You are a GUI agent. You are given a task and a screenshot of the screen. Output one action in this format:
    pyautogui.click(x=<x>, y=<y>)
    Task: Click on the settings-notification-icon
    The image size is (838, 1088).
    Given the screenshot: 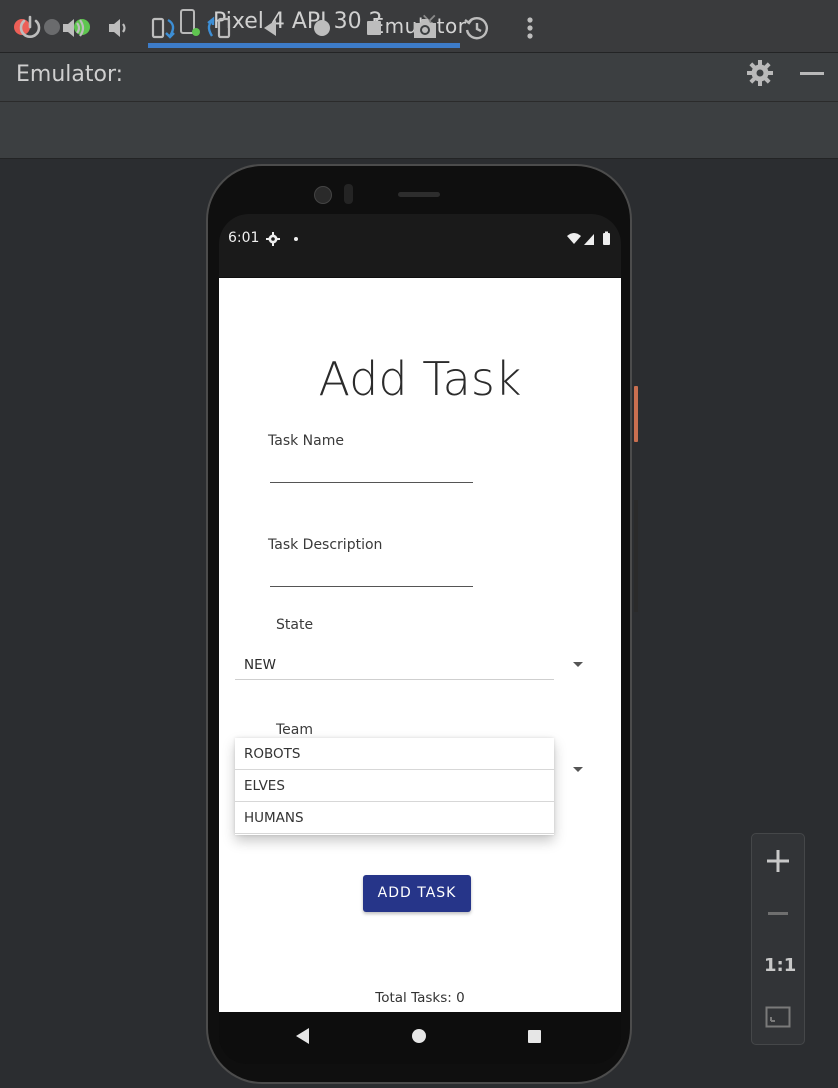 What is the action you would take?
    pyautogui.click(x=273, y=239)
    